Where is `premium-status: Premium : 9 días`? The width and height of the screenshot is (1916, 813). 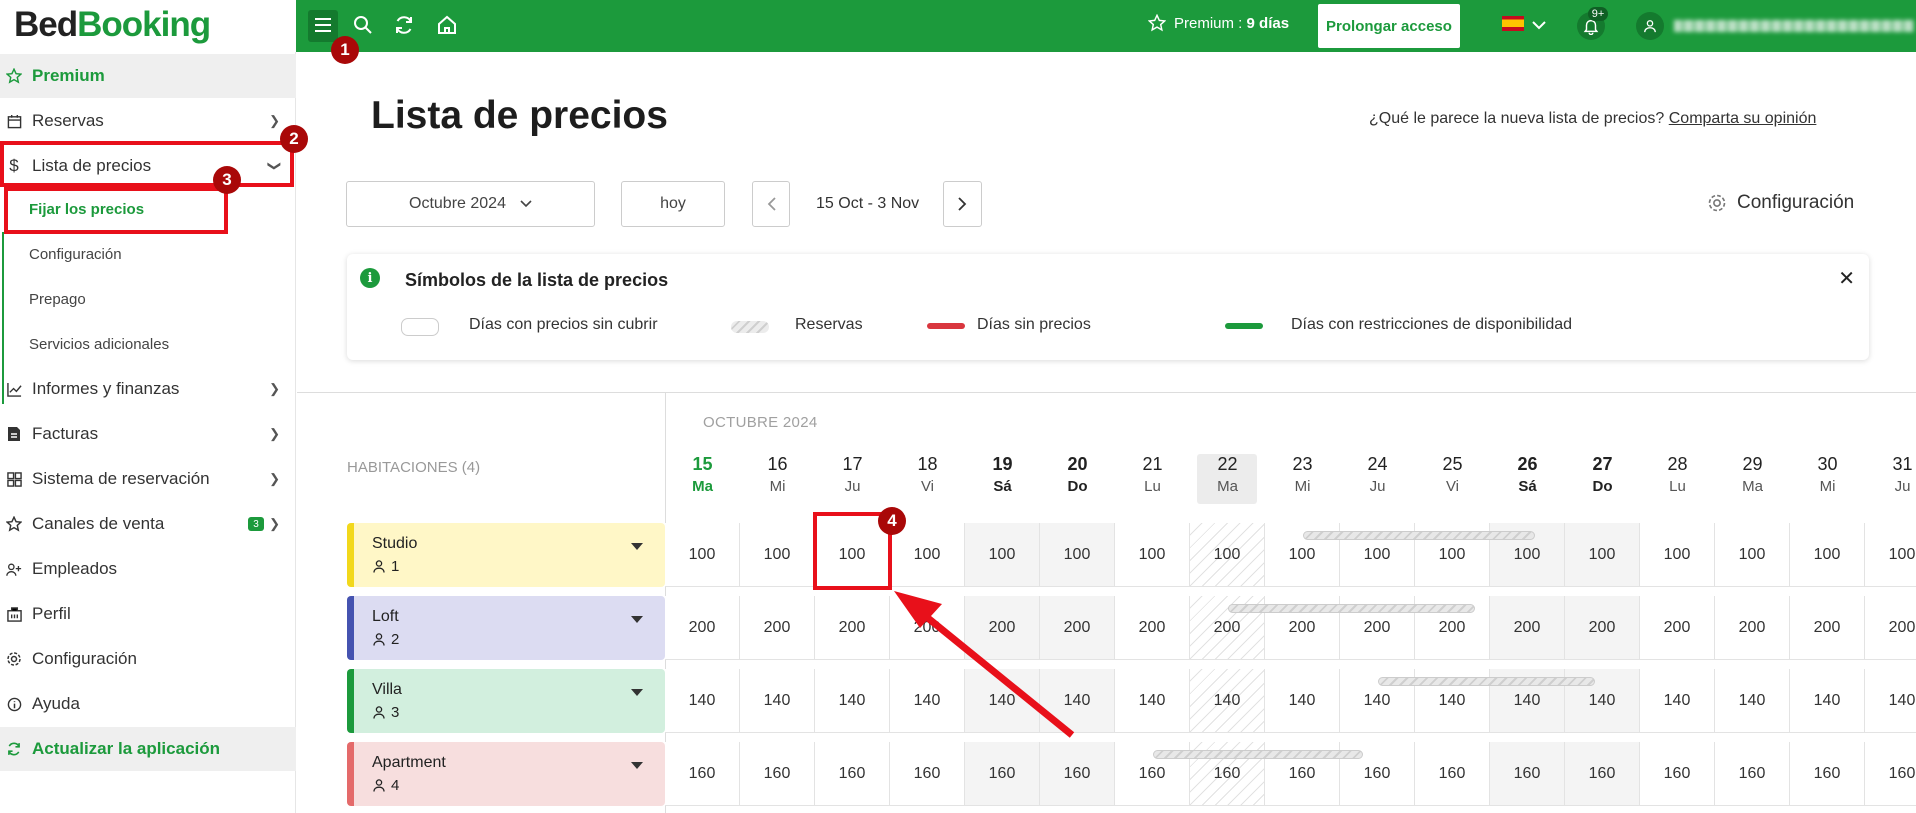 premium-status: Premium : 9 días is located at coordinates (1218, 23).